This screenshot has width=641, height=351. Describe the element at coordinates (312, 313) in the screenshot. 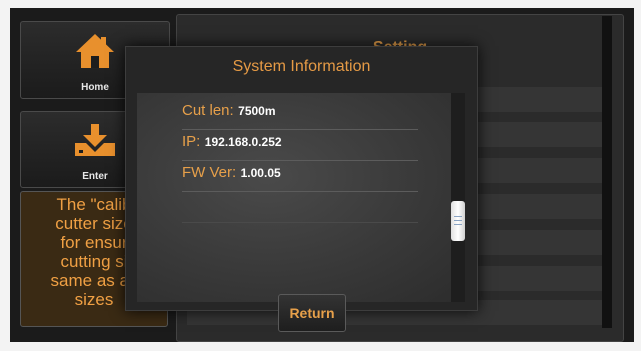

I see `return-button: Return` at that location.